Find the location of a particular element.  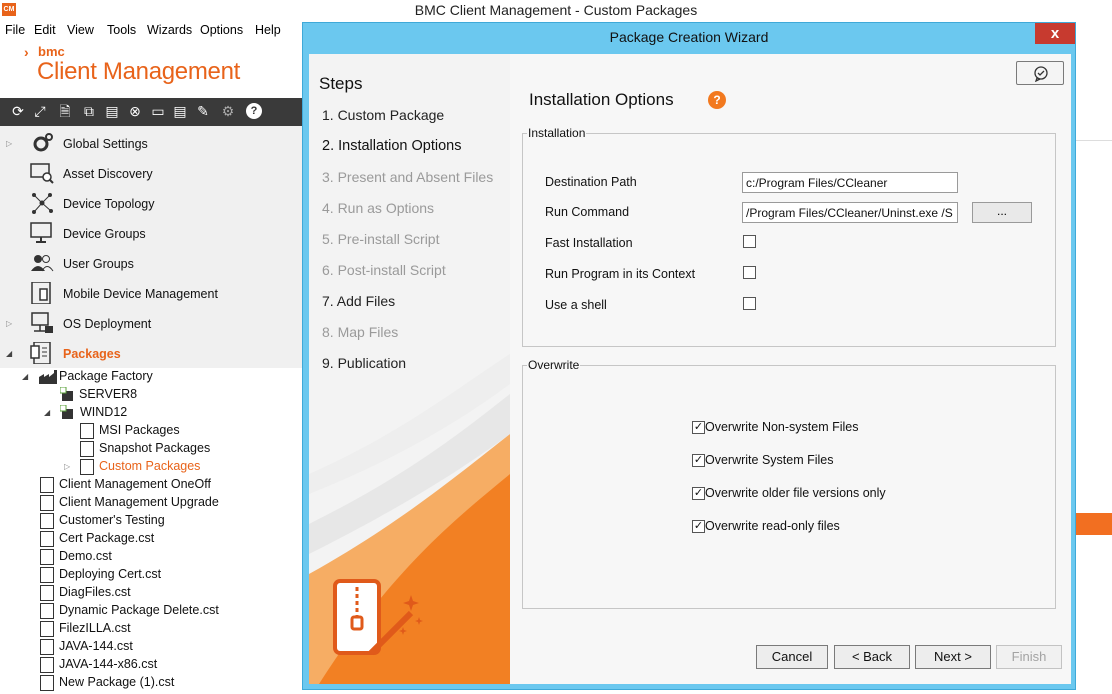

overwrite-non-system-checkbox: ✓ is located at coordinates (698, 427).